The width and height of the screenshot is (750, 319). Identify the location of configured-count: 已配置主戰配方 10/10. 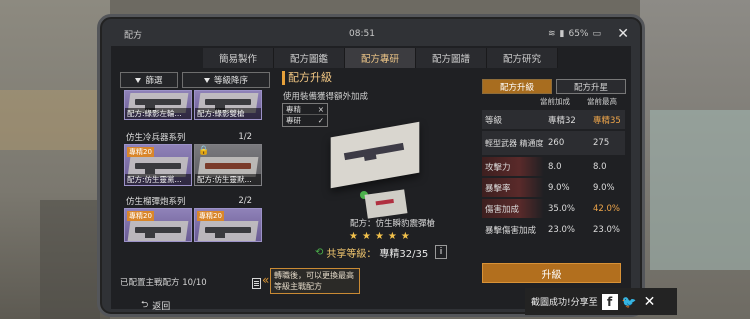
(163, 283).